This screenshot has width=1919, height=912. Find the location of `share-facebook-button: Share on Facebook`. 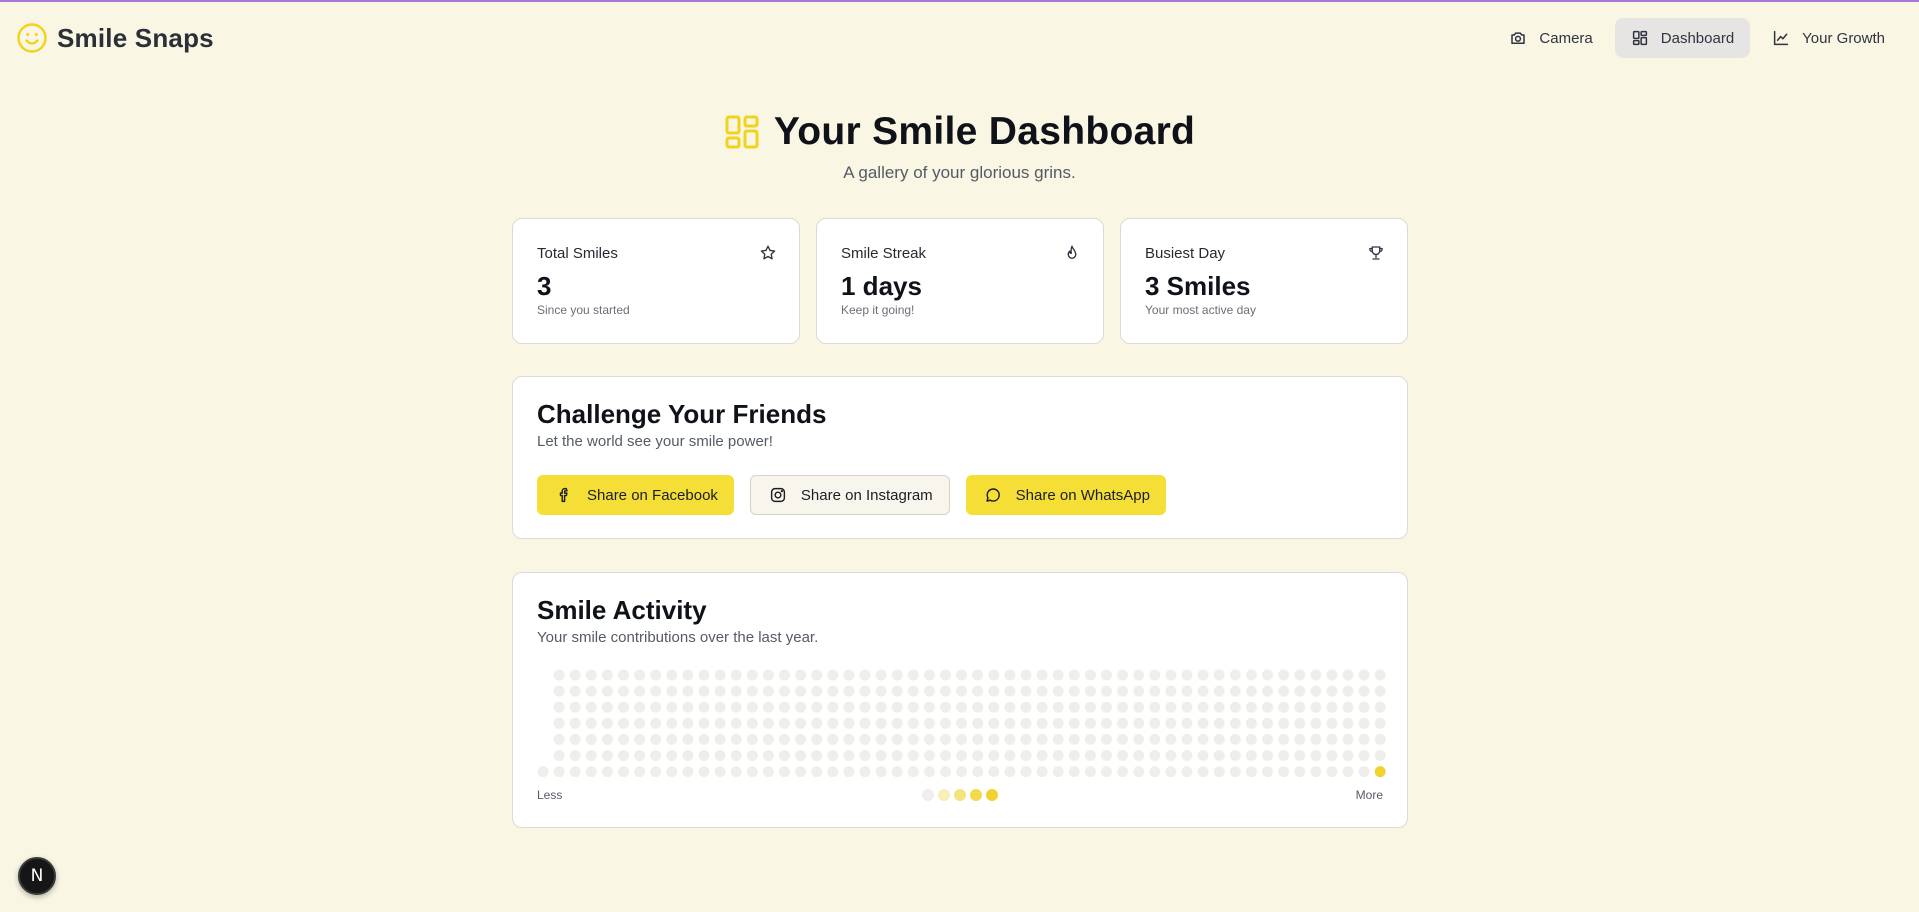

share-facebook-button: Share on Facebook is located at coordinates (635, 495).